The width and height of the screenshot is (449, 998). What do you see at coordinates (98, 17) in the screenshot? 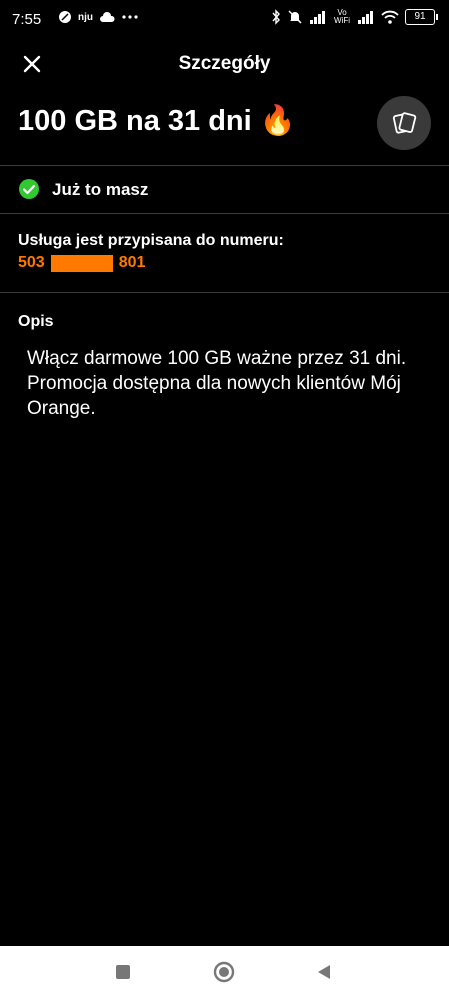
I see `status-left-icons: nju` at bounding box center [98, 17].